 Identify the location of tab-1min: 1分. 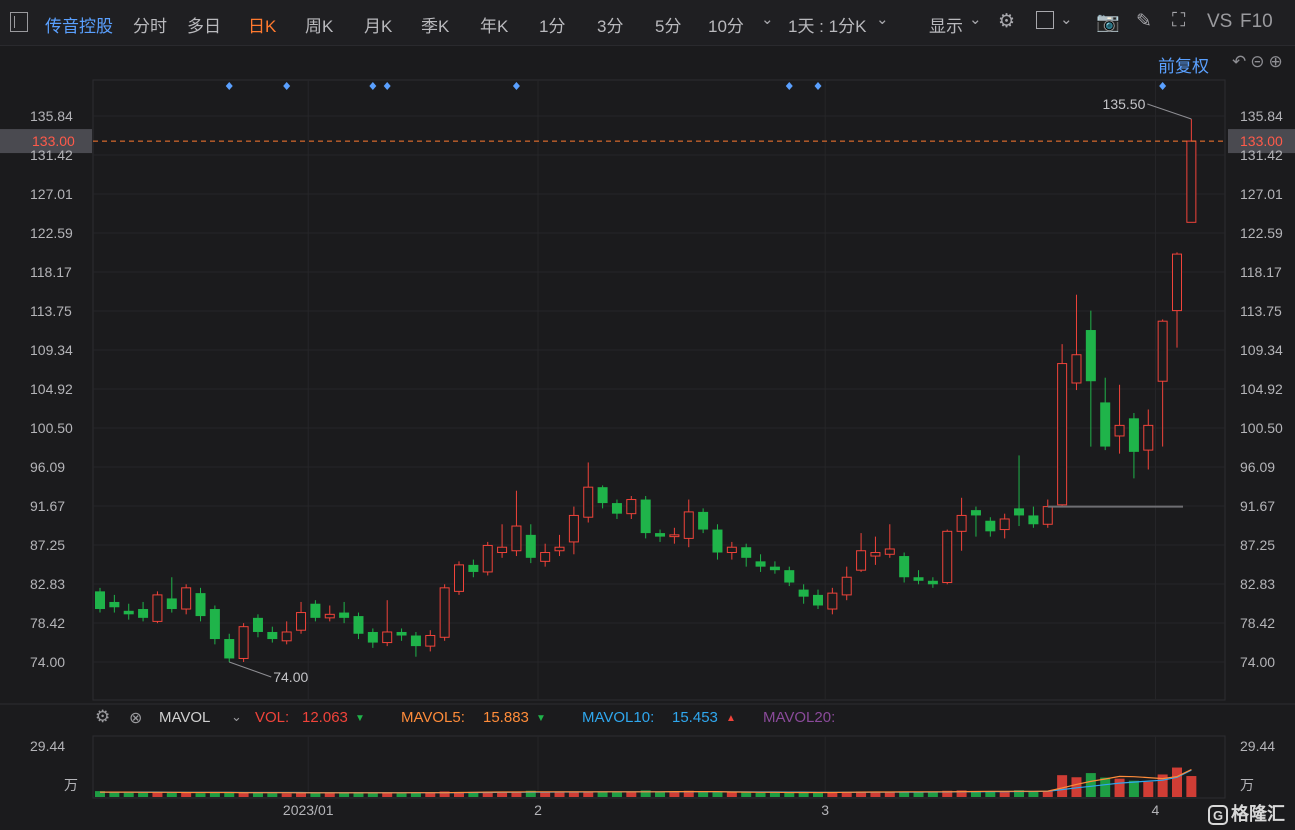
(552, 24).